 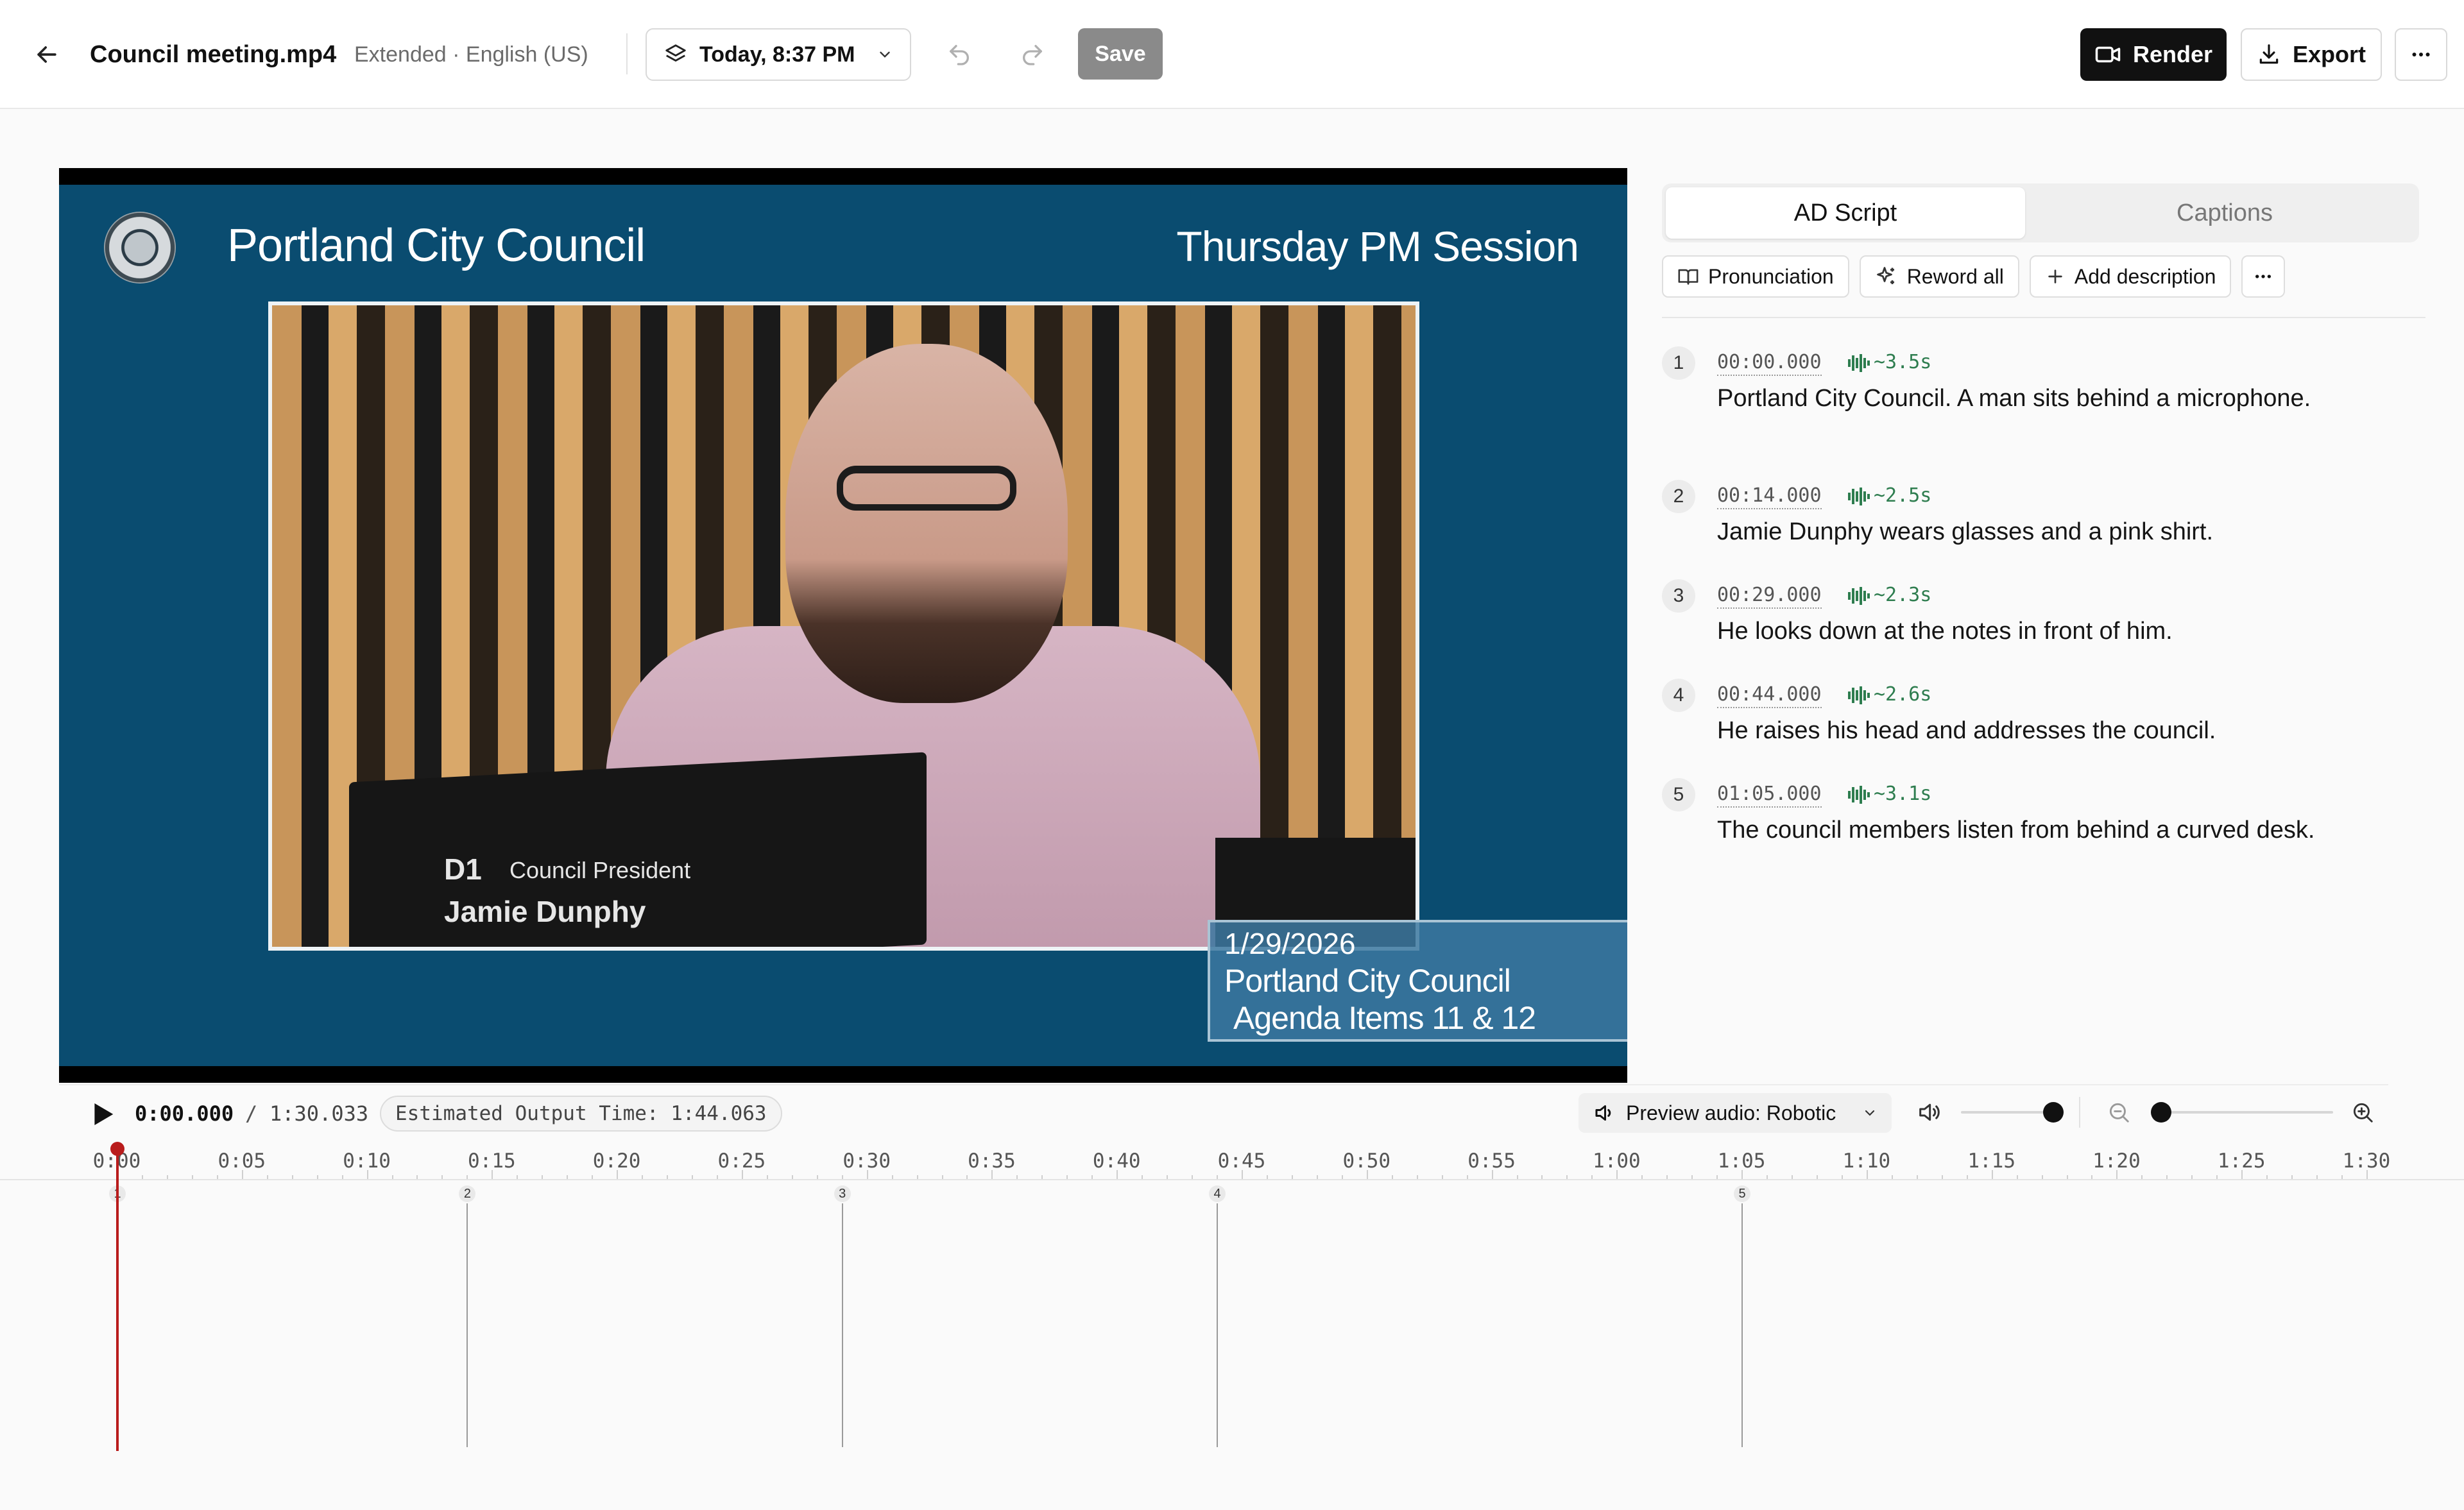 What do you see at coordinates (1121, 54) in the screenshot?
I see `save-button: Save` at bounding box center [1121, 54].